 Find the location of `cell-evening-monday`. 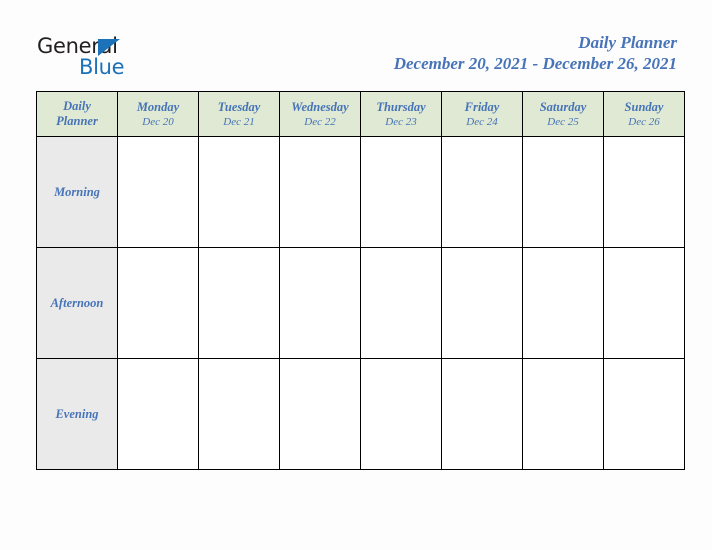

cell-evening-monday is located at coordinates (158, 414).